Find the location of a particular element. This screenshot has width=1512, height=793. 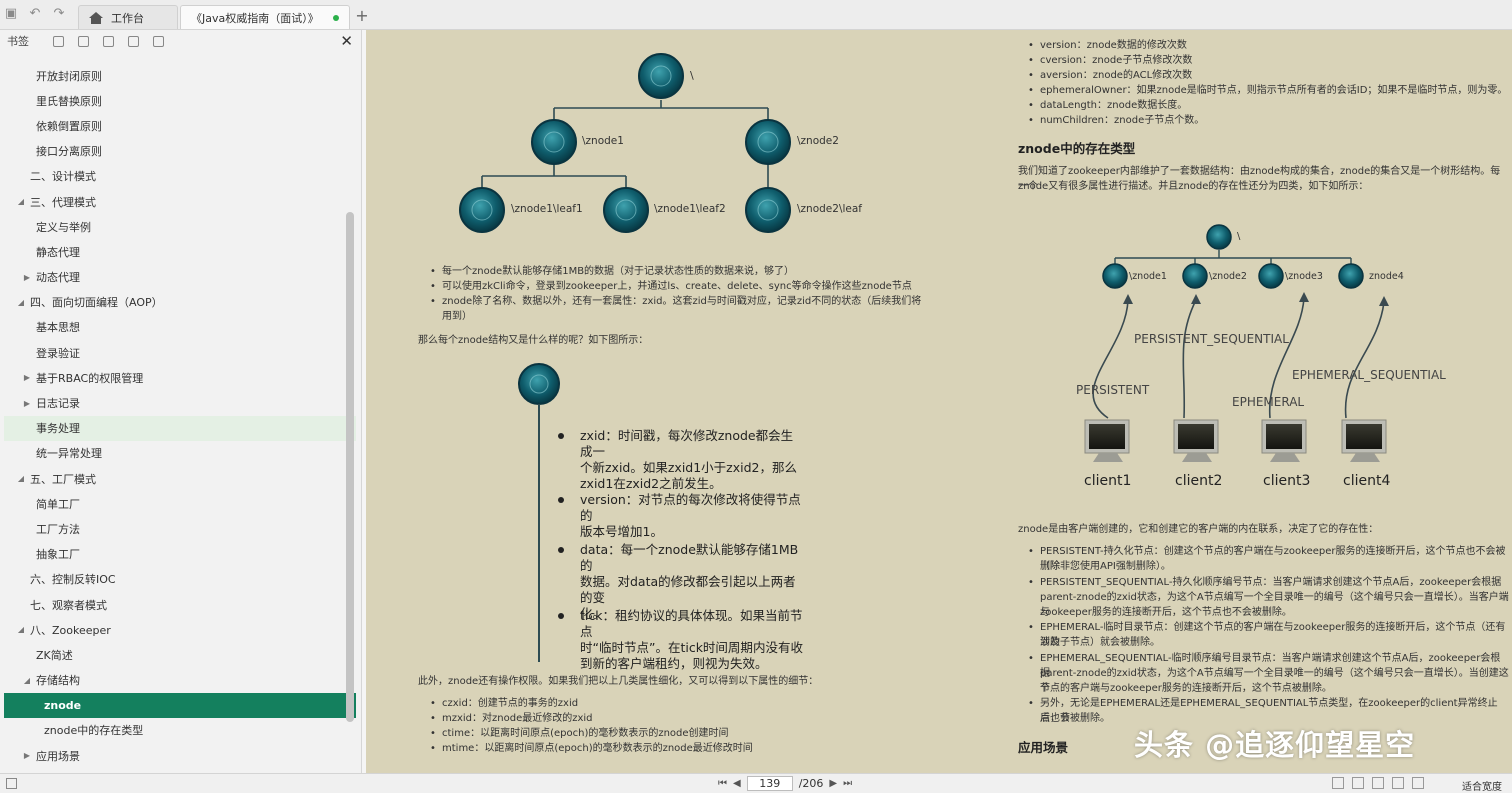

para2: znode是由客户端创建的，它和创建它的客户端的内在联系，决定了它的存在性： is located at coordinates (1198, 529).